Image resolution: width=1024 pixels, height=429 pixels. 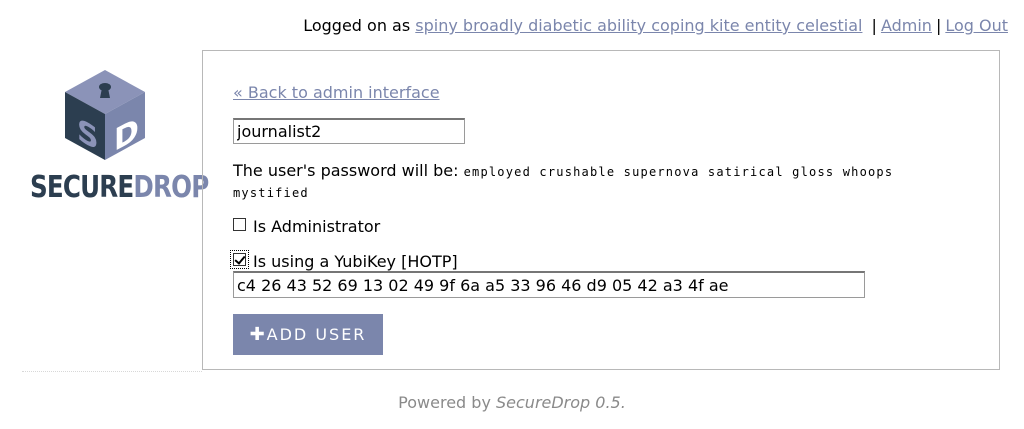 What do you see at coordinates (336, 93) in the screenshot?
I see `back-to-admin-link: « Back to admin interface` at bounding box center [336, 93].